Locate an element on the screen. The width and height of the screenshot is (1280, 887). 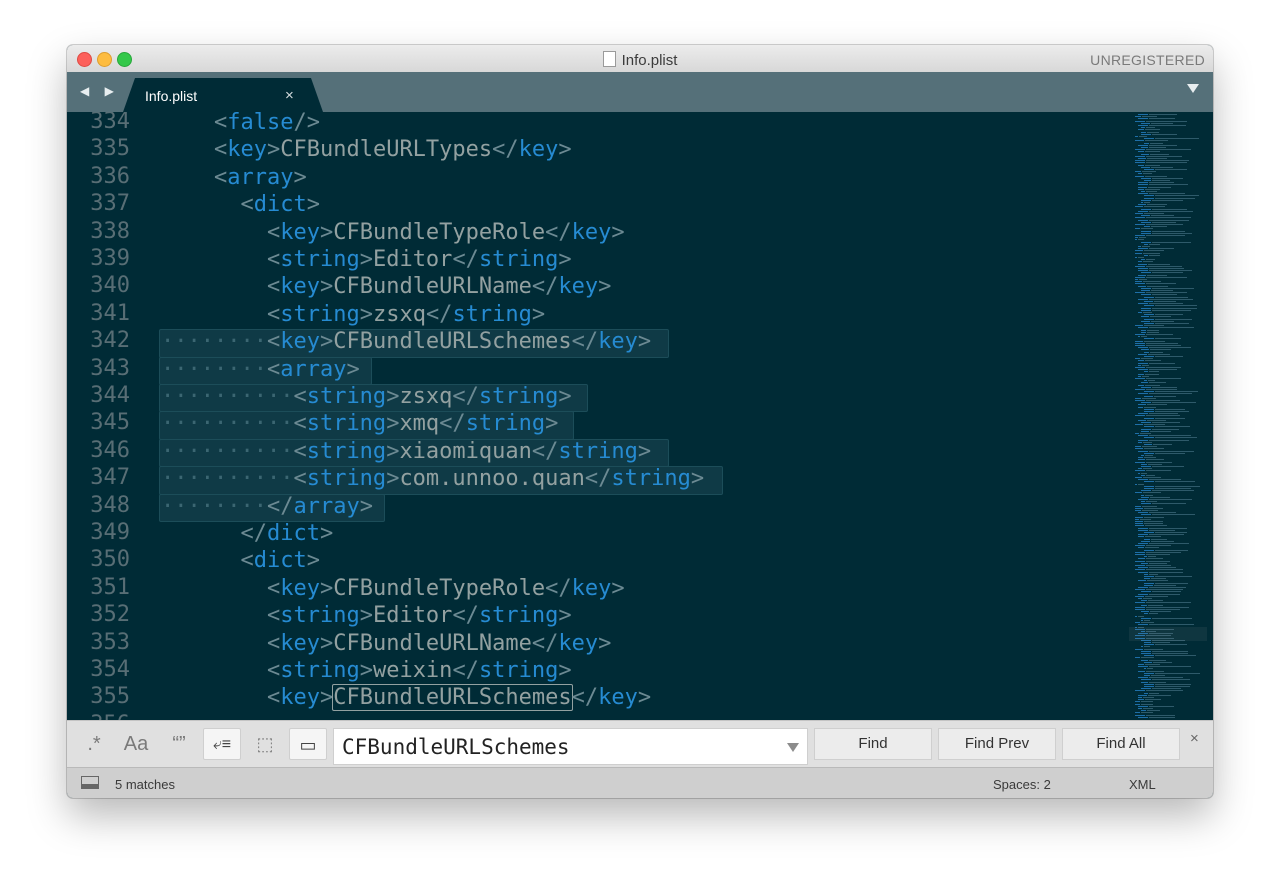
code-line: </dict> is located at coordinates (247, 533).